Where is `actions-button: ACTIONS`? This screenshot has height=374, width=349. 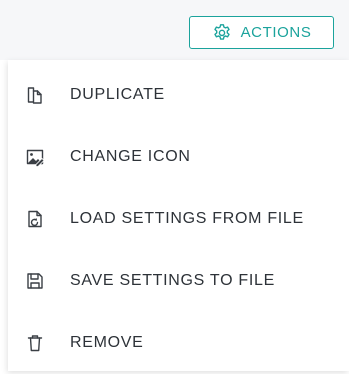
actions-button: ACTIONS is located at coordinates (261, 32).